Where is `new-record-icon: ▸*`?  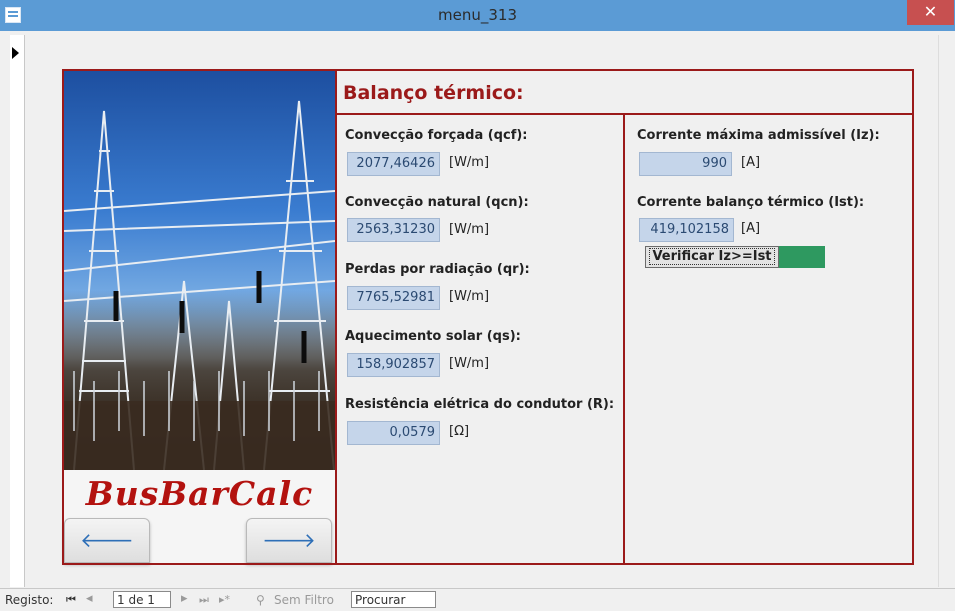
new-record-icon: ▸* is located at coordinates (224, 599).